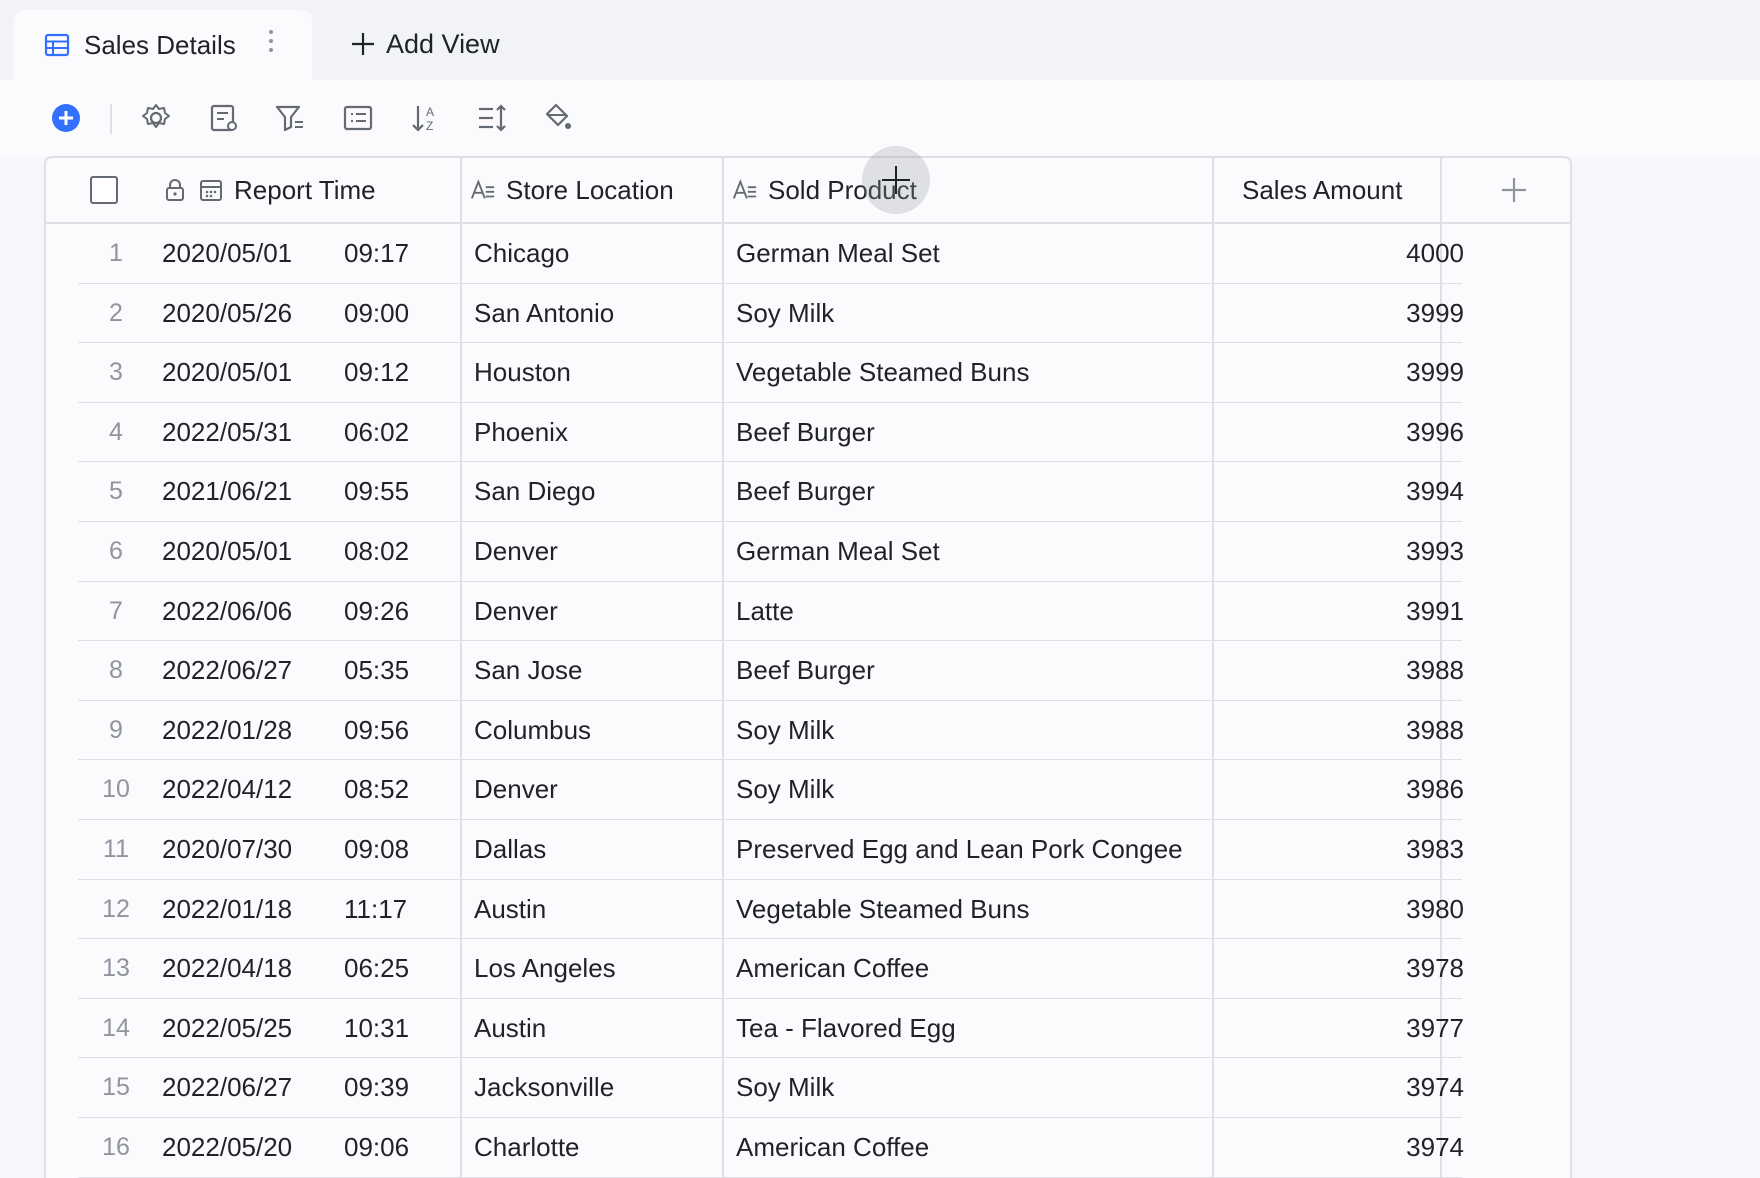 Image resolution: width=1760 pixels, height=1178 pixels. Describe the element at coordinates (765, 611) in the screenshot. I see `cell-sold-product: Latte` at that location.